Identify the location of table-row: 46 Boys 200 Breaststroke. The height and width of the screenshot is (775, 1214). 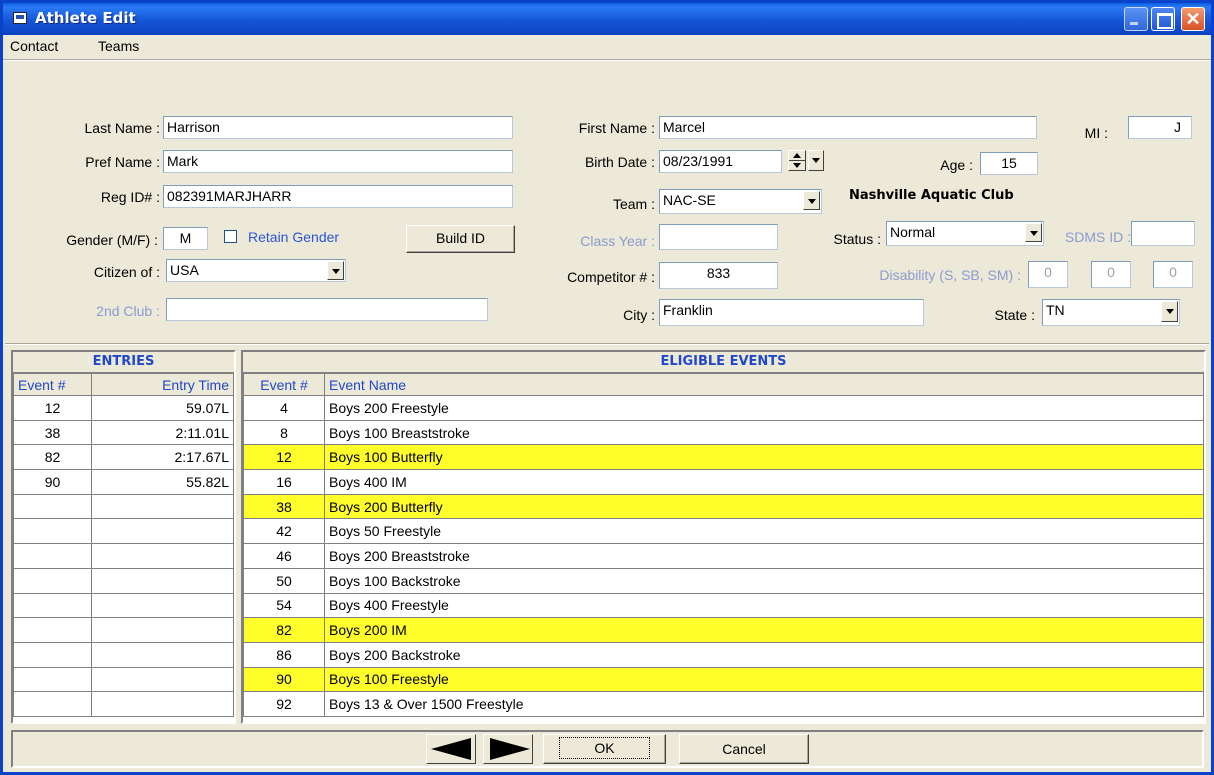
(723, 556).